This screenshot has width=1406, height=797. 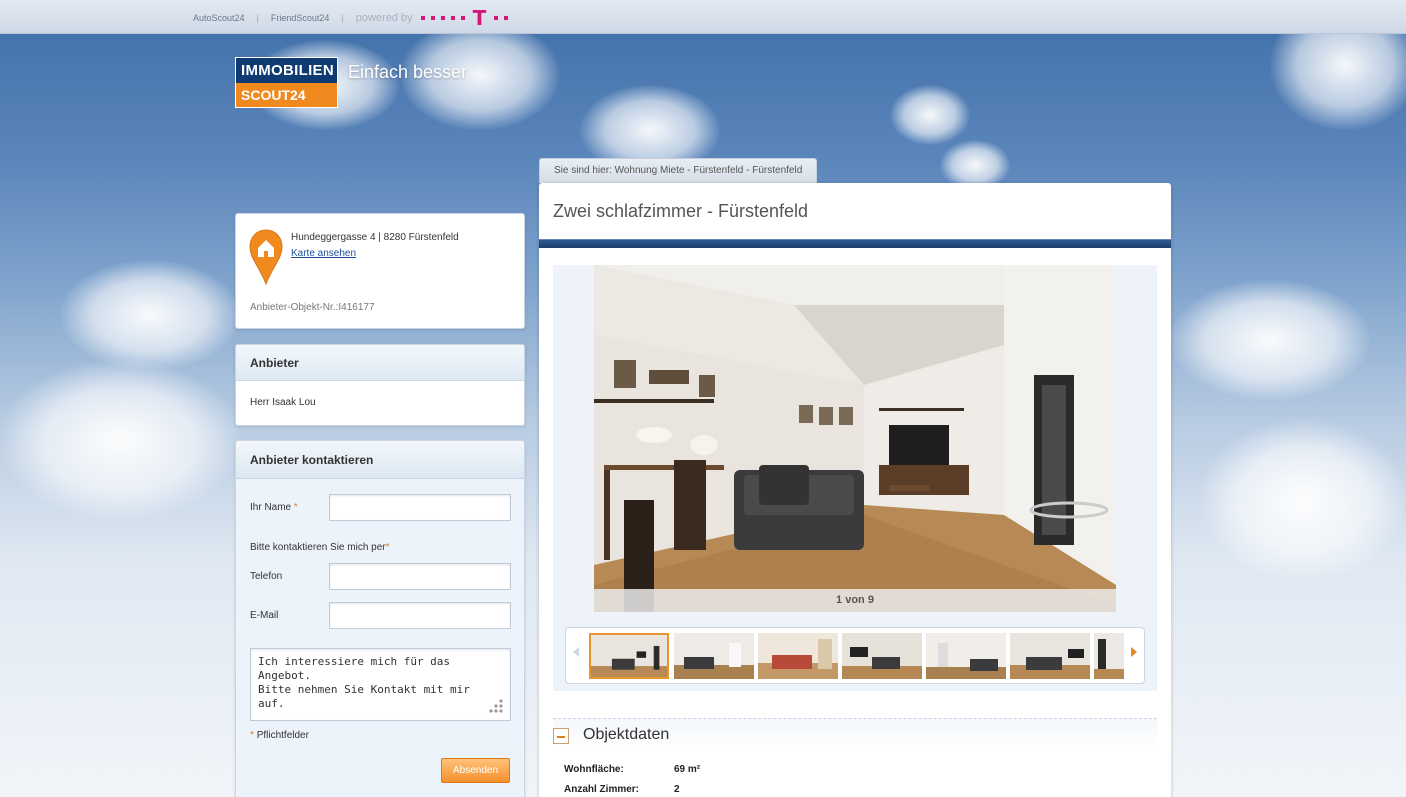 What do you see at coordinates (467, 18) in the screenshot?
I see `telekom-logo: T` at bounding box center [467, 18].